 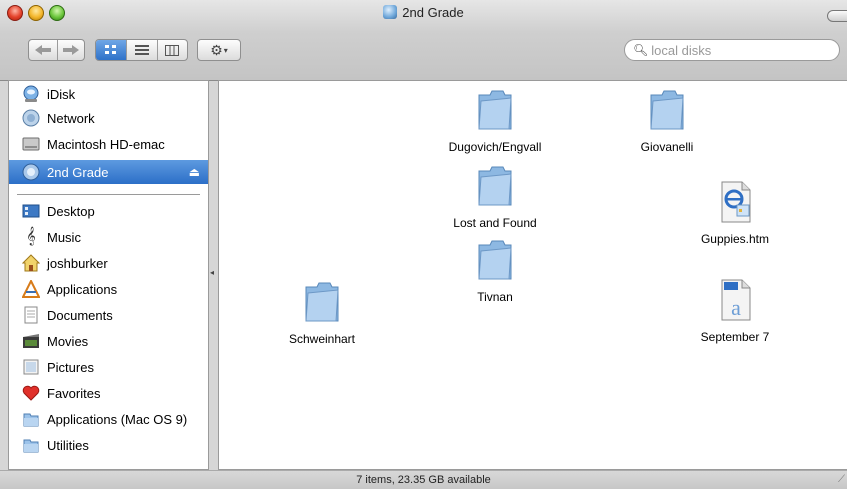 I want to click on documents-icon, so click(x=31, y=315).